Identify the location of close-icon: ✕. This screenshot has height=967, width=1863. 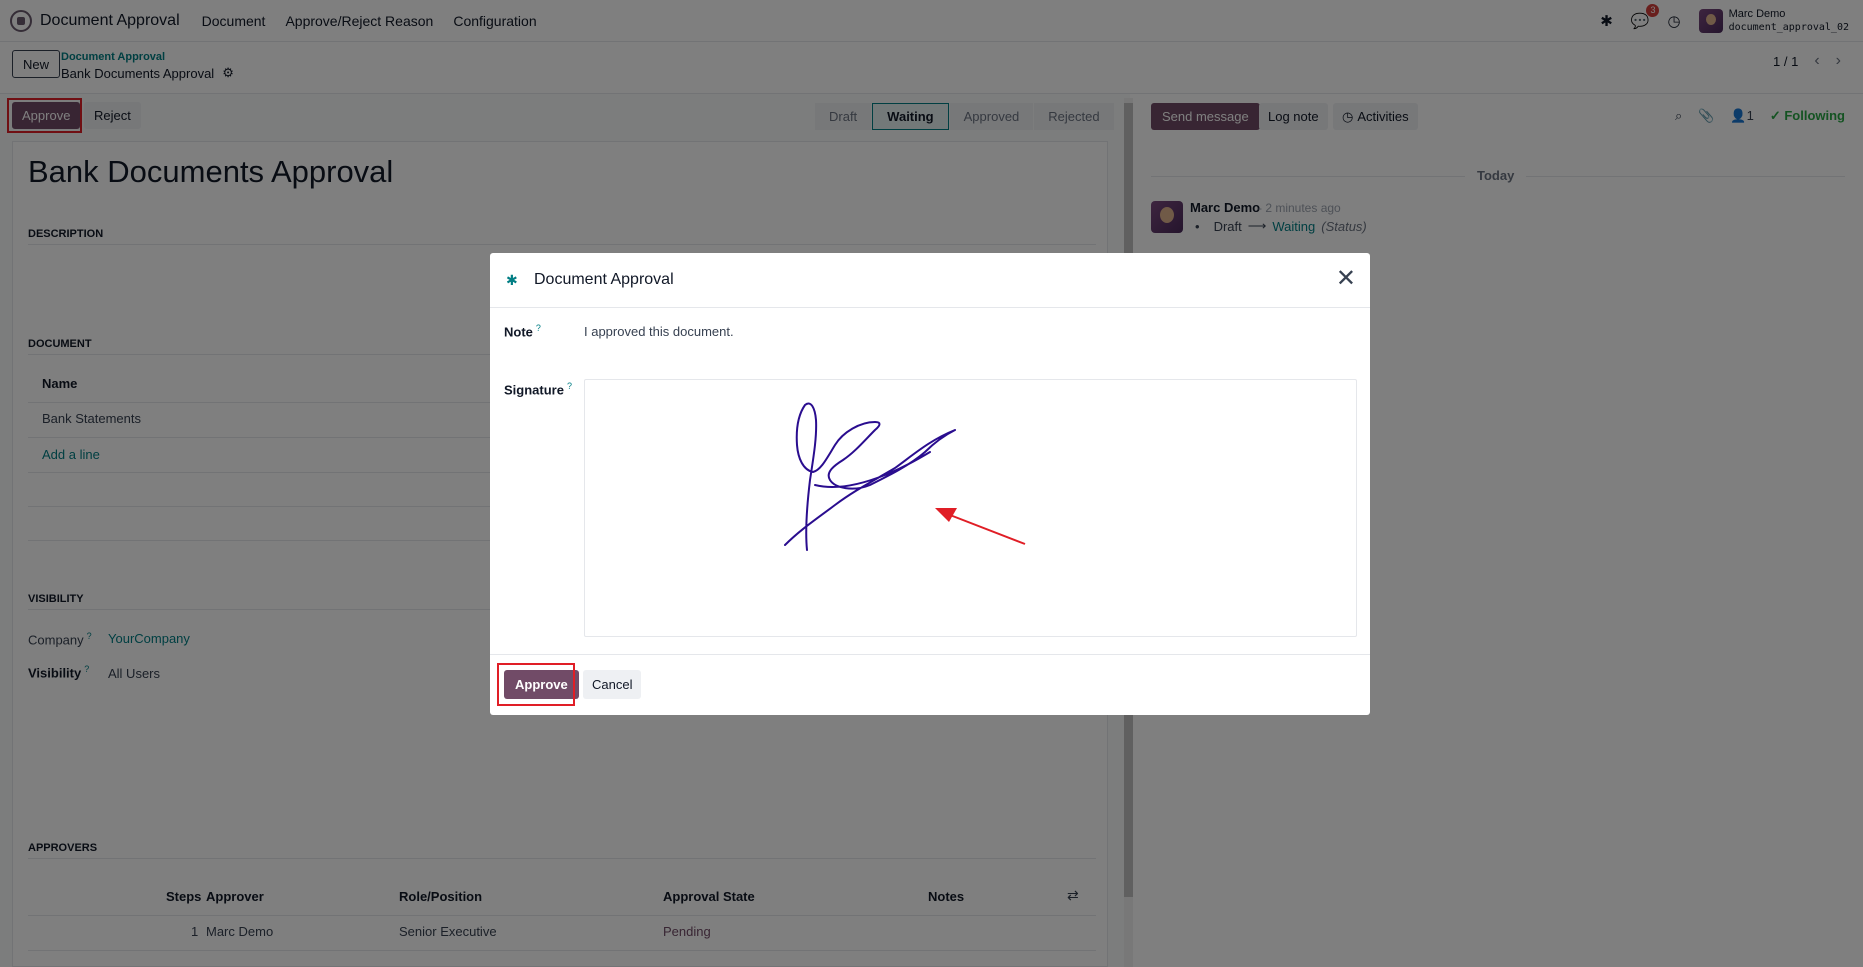
(1346, 279).